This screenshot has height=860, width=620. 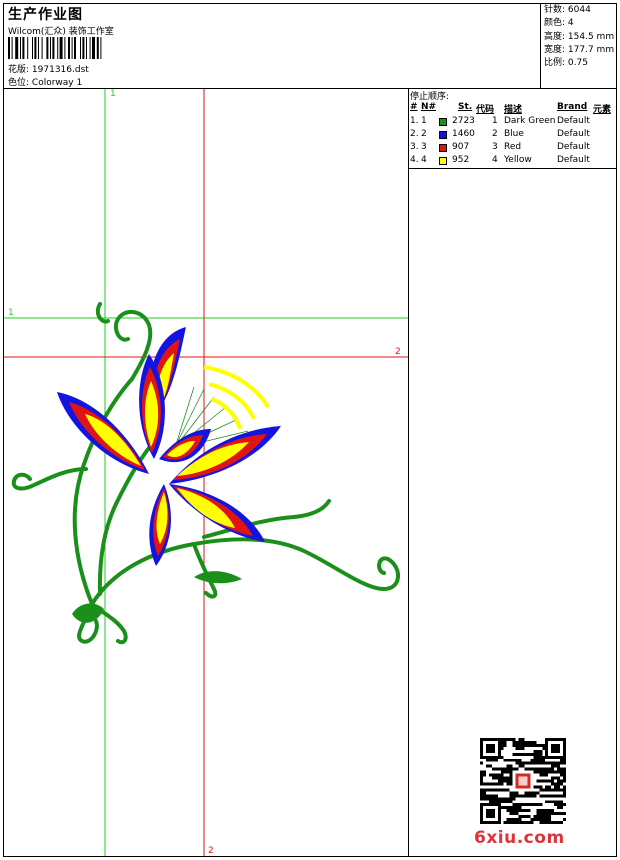 What do you see at coordinates (55, 48) in the screenshot?
I see `barcode` at bounding box center [55, 48].